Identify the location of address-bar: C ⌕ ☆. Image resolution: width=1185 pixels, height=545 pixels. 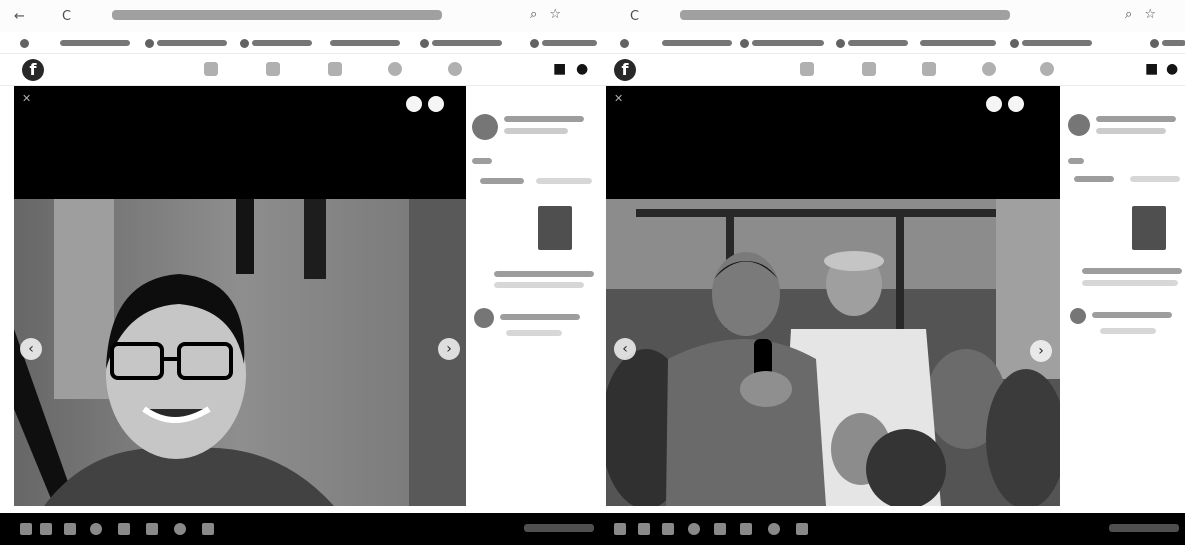
(892, 16).